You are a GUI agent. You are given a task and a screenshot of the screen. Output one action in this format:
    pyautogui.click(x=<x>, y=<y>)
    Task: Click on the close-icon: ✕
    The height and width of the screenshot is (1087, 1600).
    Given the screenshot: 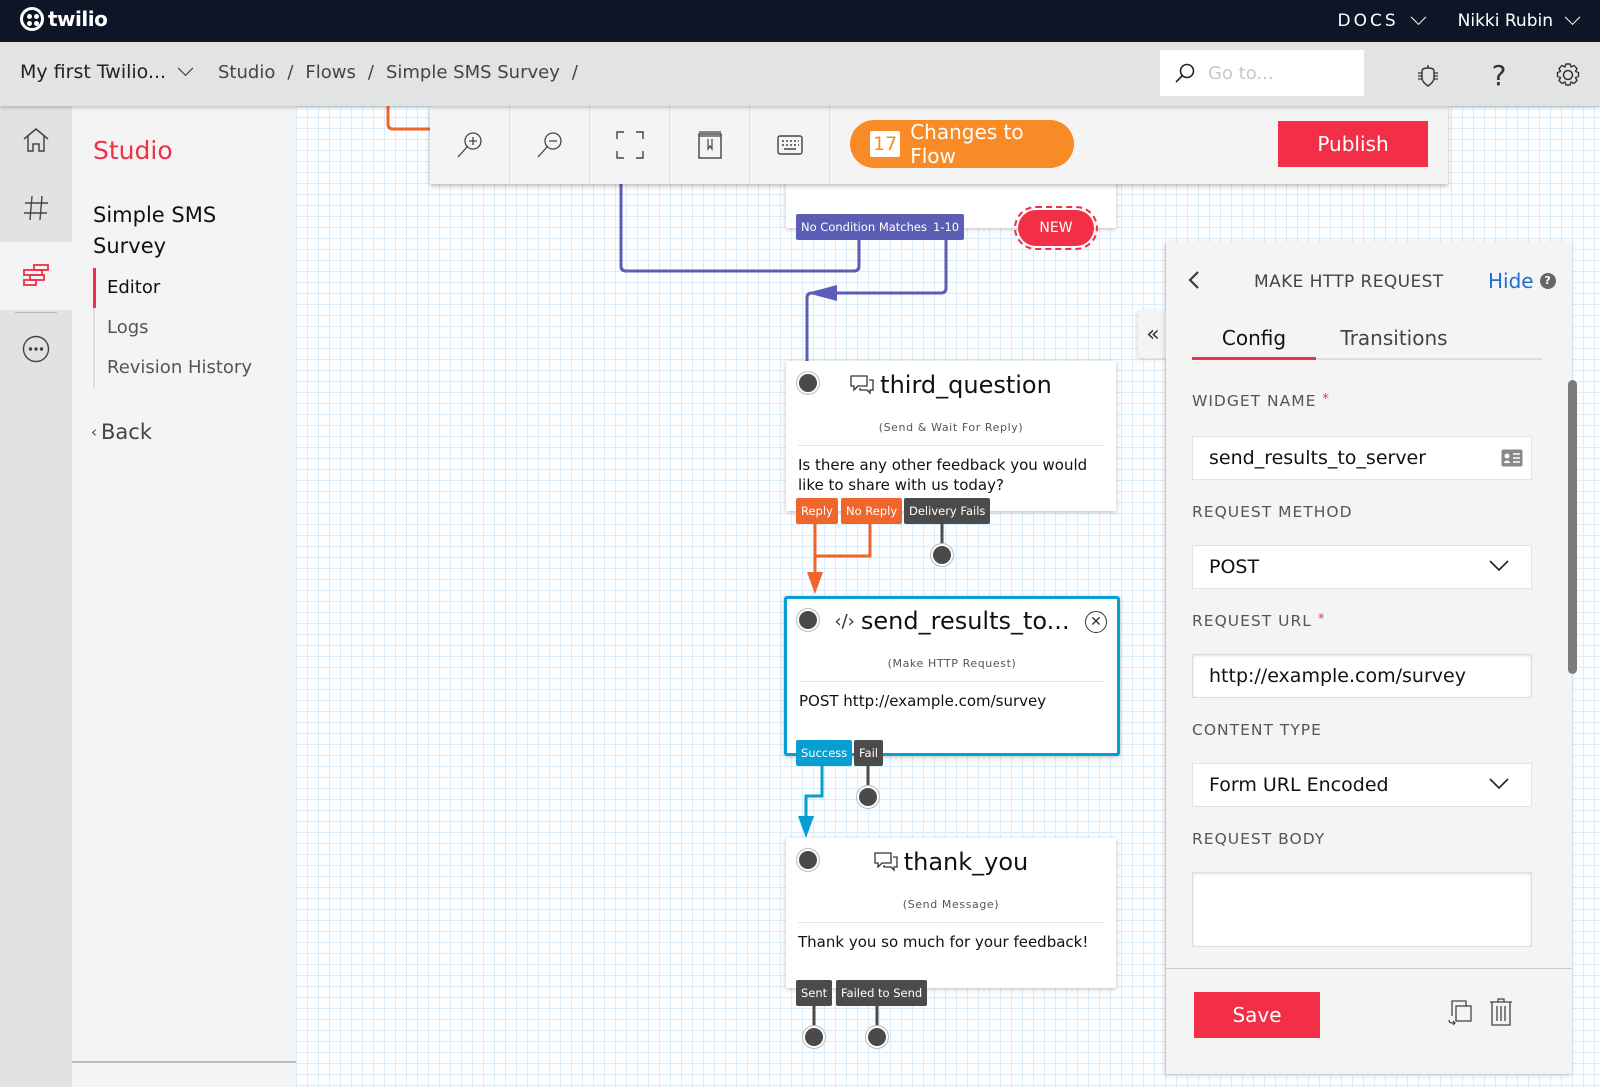 What is the action you would take?
    pyautogui.click(x=1096, y=622)
    